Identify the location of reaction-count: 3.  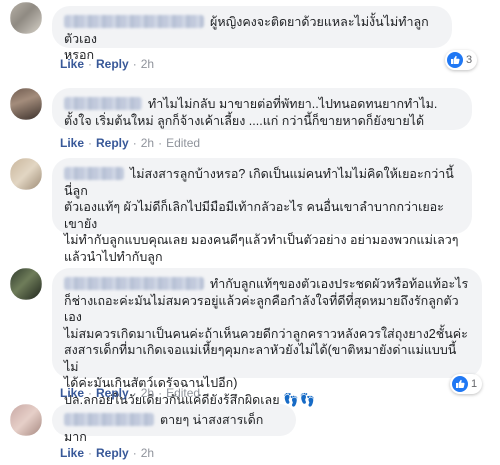
(461, 60).